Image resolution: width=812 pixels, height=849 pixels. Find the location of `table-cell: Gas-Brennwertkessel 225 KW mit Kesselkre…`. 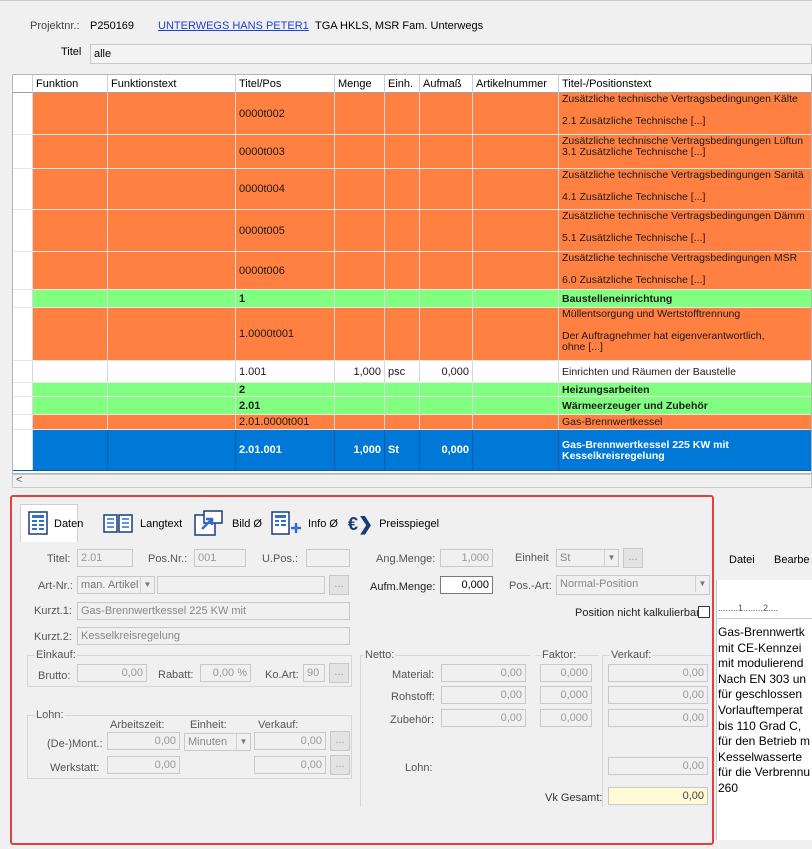

table-cell: Gas-Brennwertkessel 225 KW mit Kesselkre… is located at coordinates (685, 450).